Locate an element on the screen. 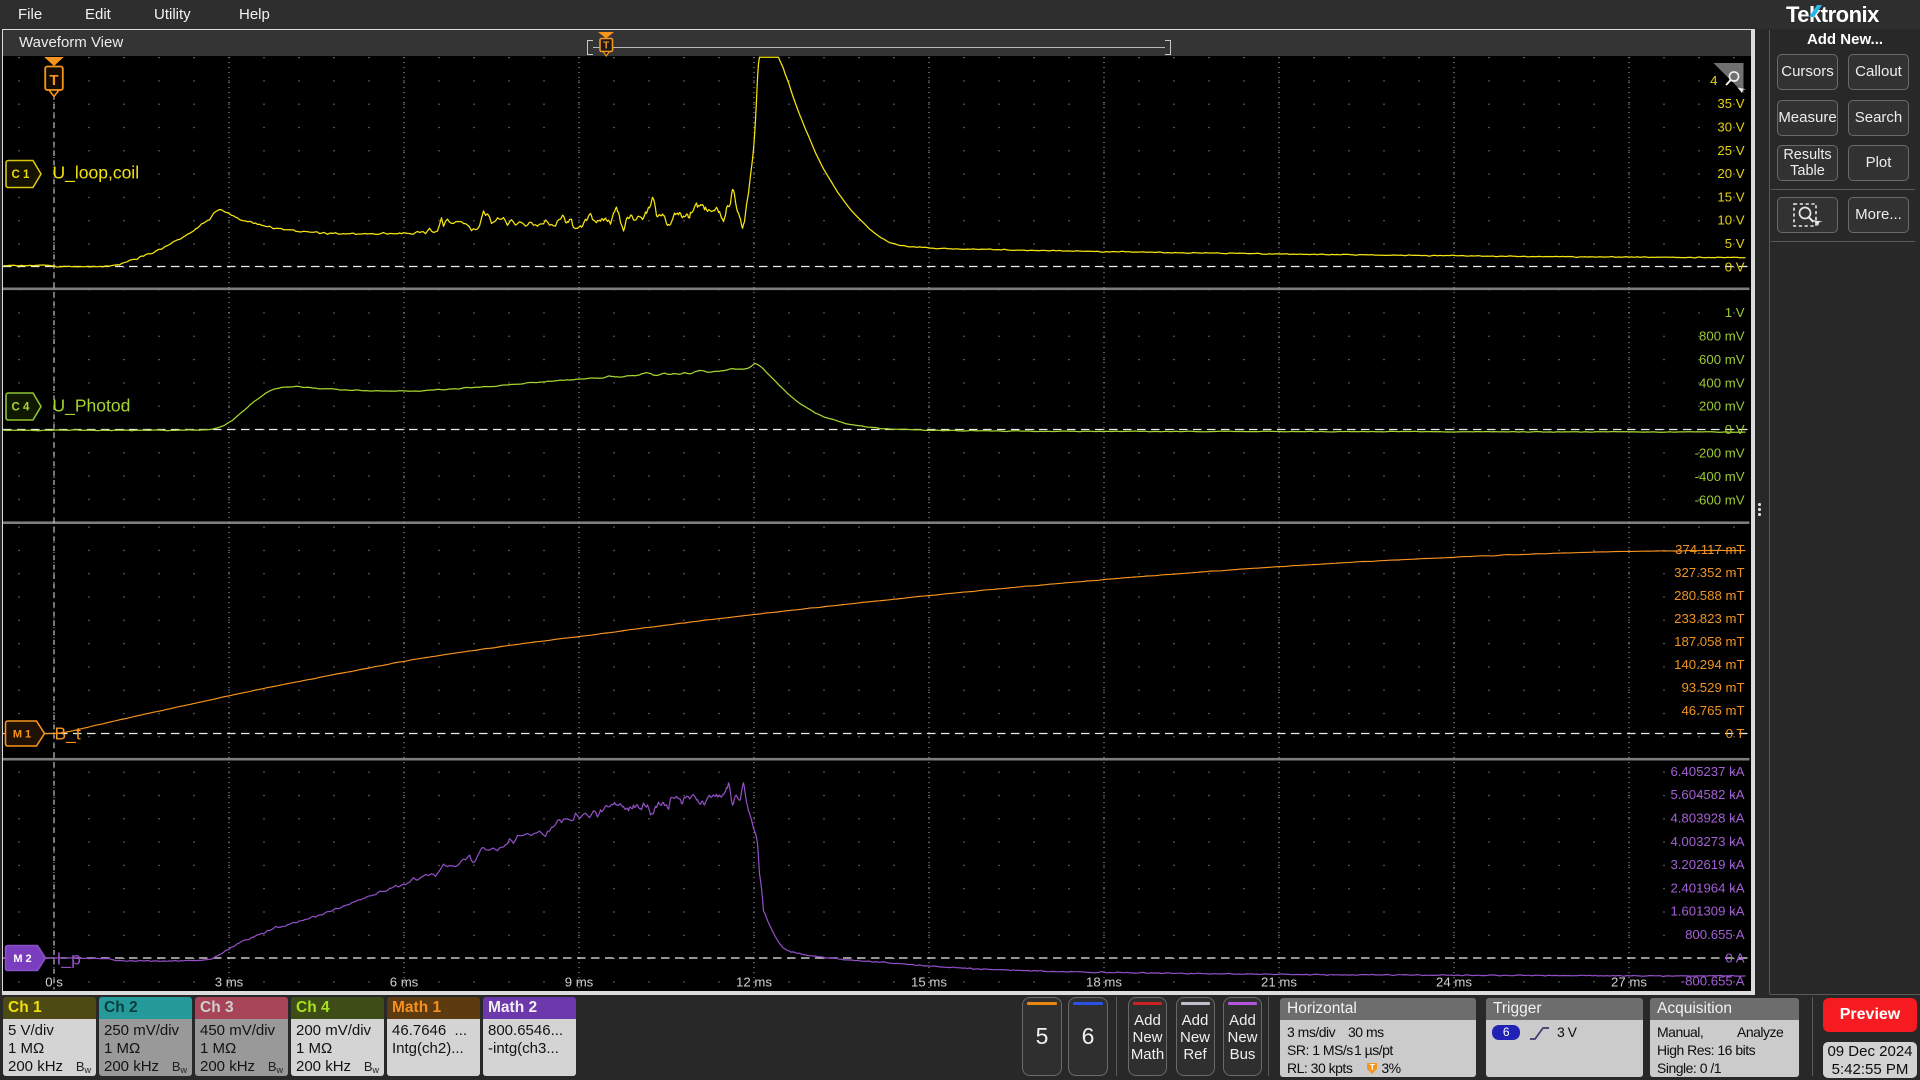 The height and width of the screenshot is (1080, 1920). svg-text: 0 s is located at coordinates (54, 981).